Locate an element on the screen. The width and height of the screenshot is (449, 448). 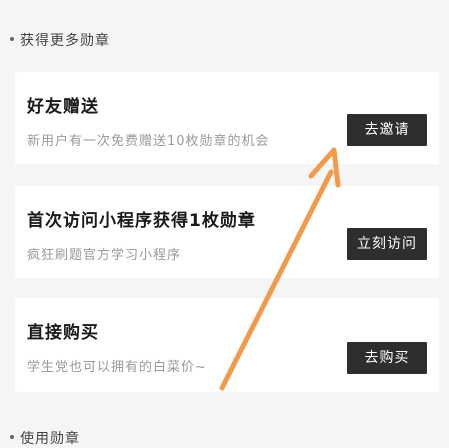
card-desc-direct-buy: 学生党也可以拥有的白菜价~ is located at coordinates (117, 367).